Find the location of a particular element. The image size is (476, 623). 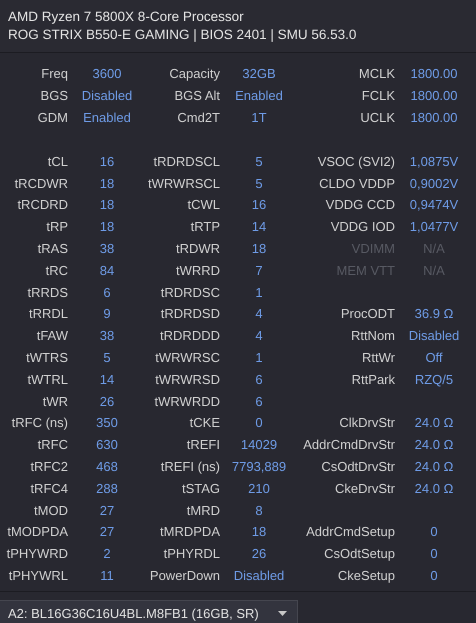

timing-label: tRFC (ns) is located at coordinates (40, 422).